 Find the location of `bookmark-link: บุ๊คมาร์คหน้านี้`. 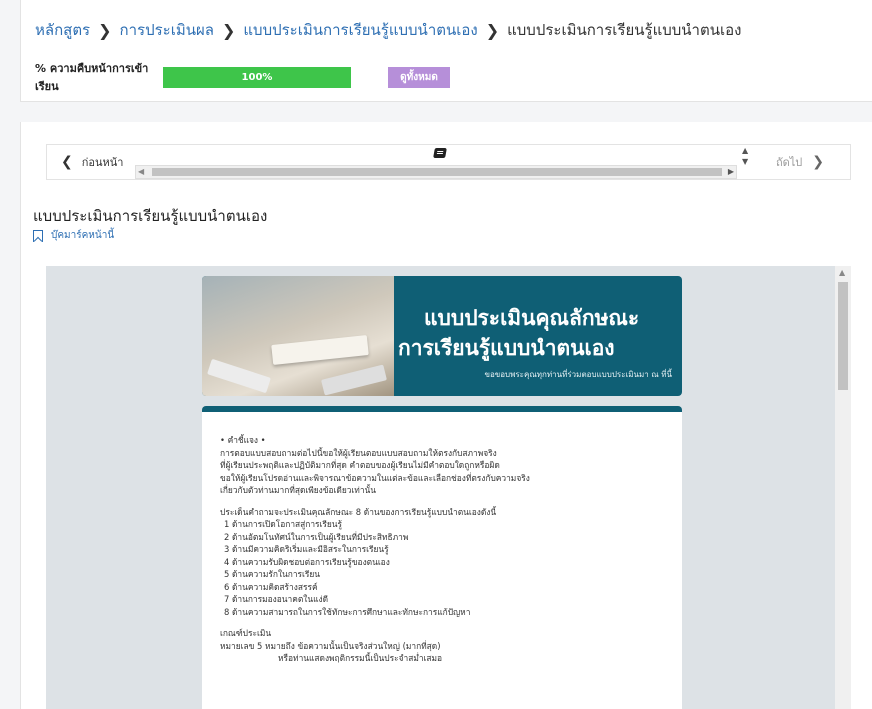

bookmark-link: บุ๊คมาร์คหน้านี้ is located at coordinates (73, 235).